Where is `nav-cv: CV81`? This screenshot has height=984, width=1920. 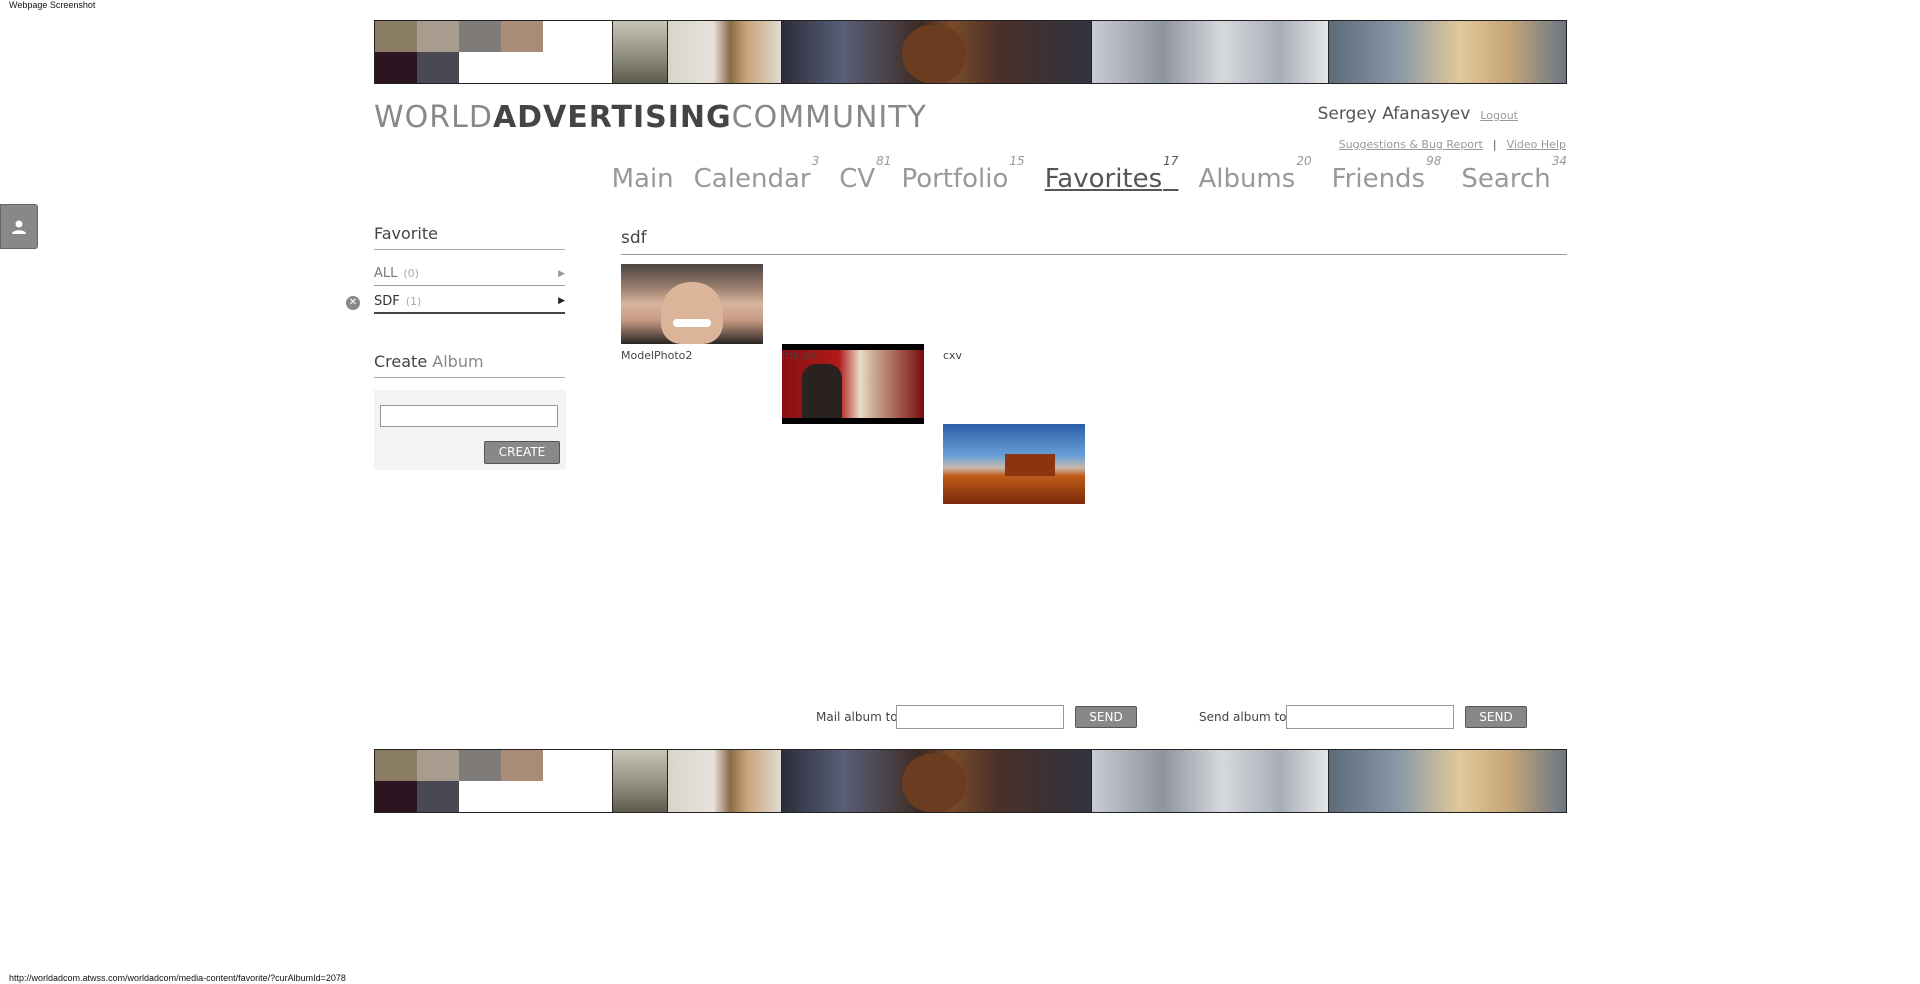
nav-cv: CV81 is located at coordinates (865, 174).